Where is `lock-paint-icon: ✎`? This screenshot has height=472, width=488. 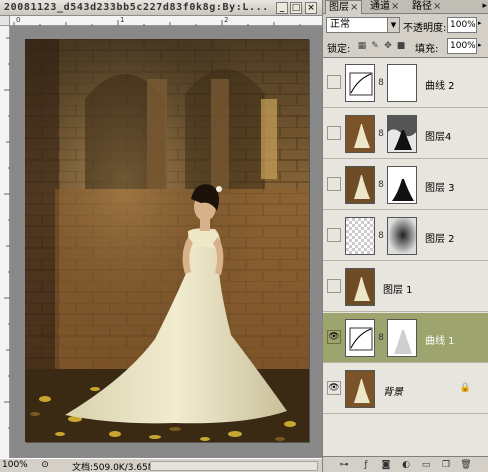
lock-paint-icon: ✎ is located at coordinates (375, 46).